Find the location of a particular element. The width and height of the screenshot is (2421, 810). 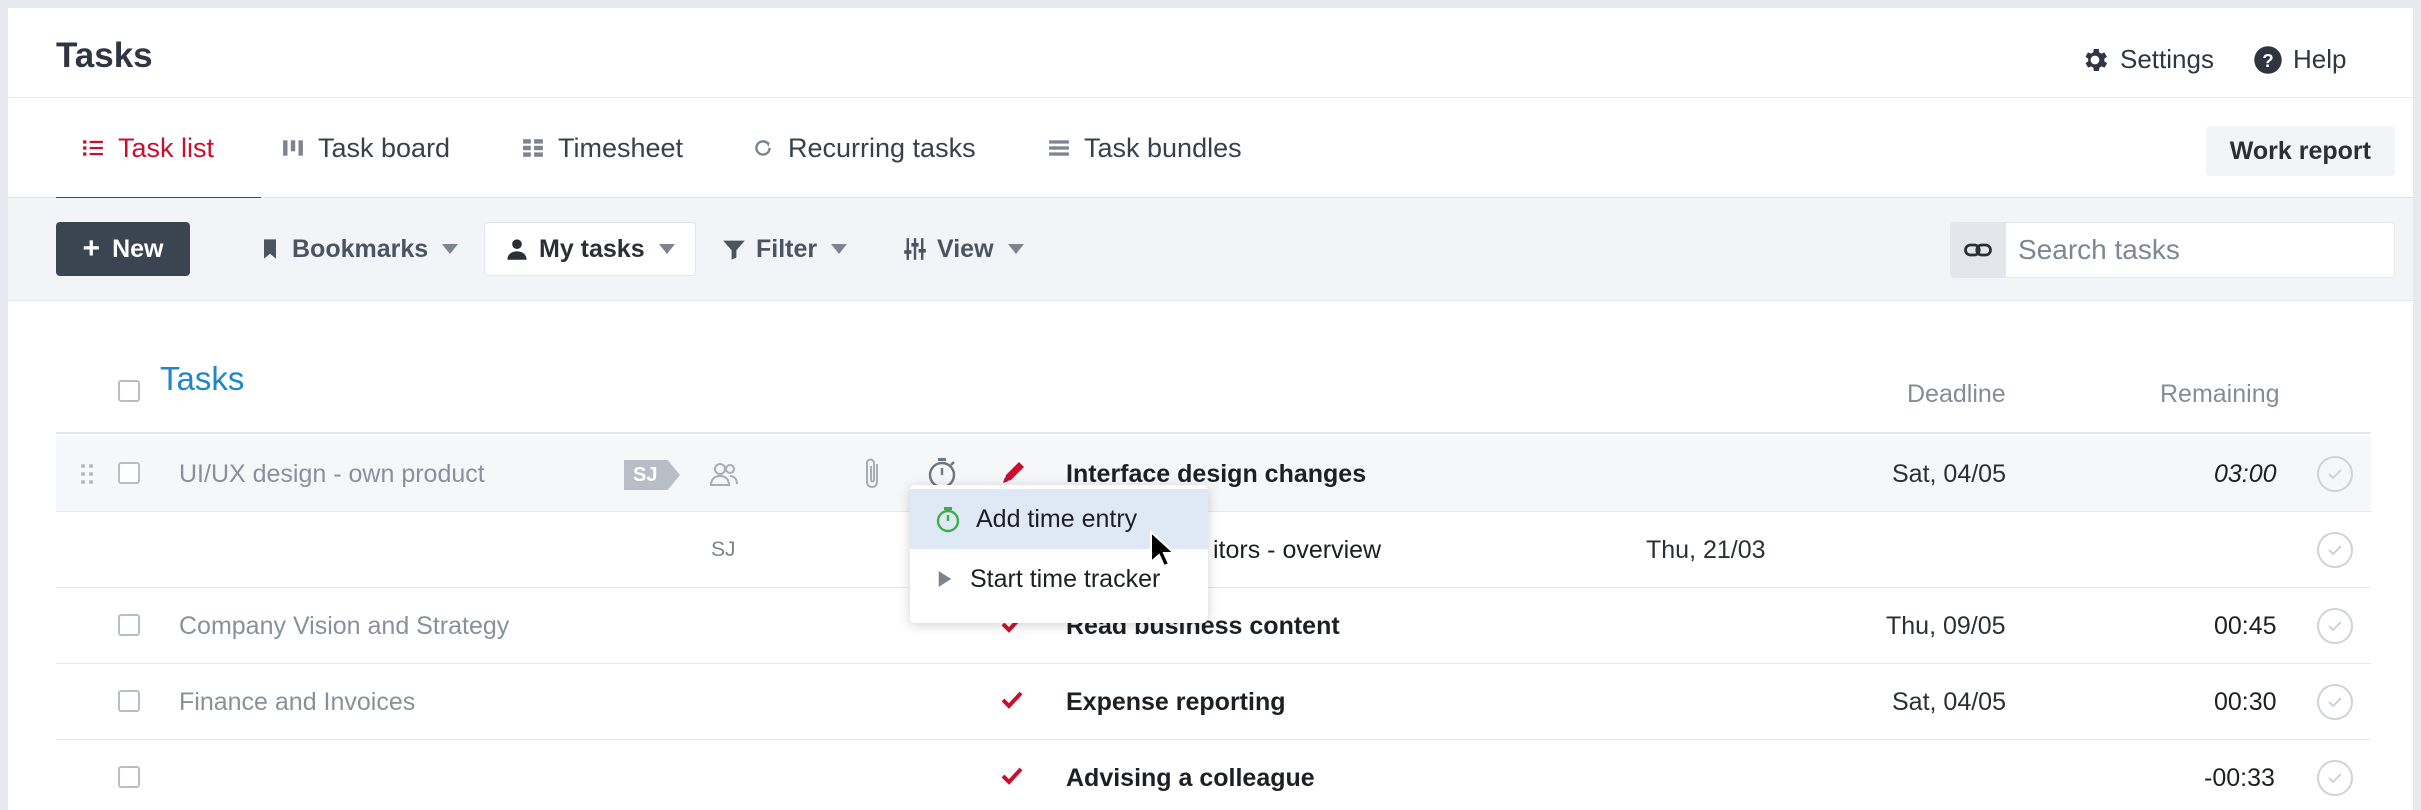

tab-label: Task board is located at coordinates (384, 147).